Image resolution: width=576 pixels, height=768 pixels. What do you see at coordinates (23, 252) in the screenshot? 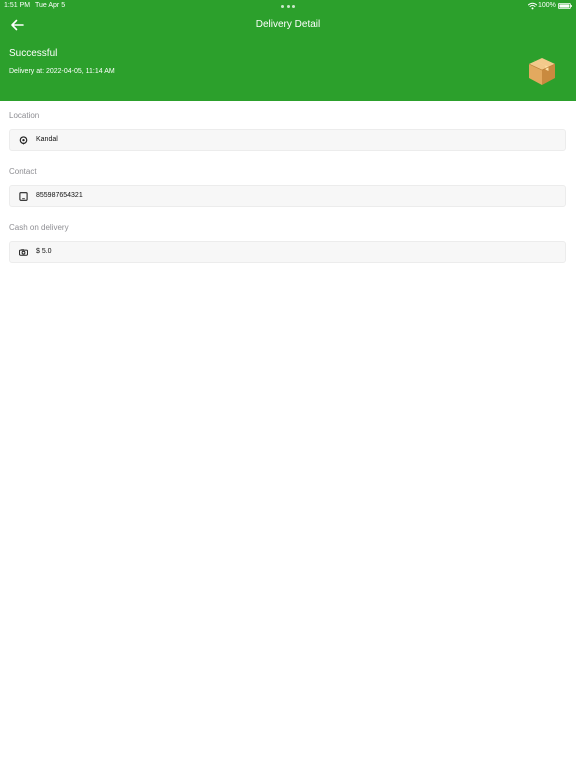
I see `cash-icon` at bounding box center [23, 252].